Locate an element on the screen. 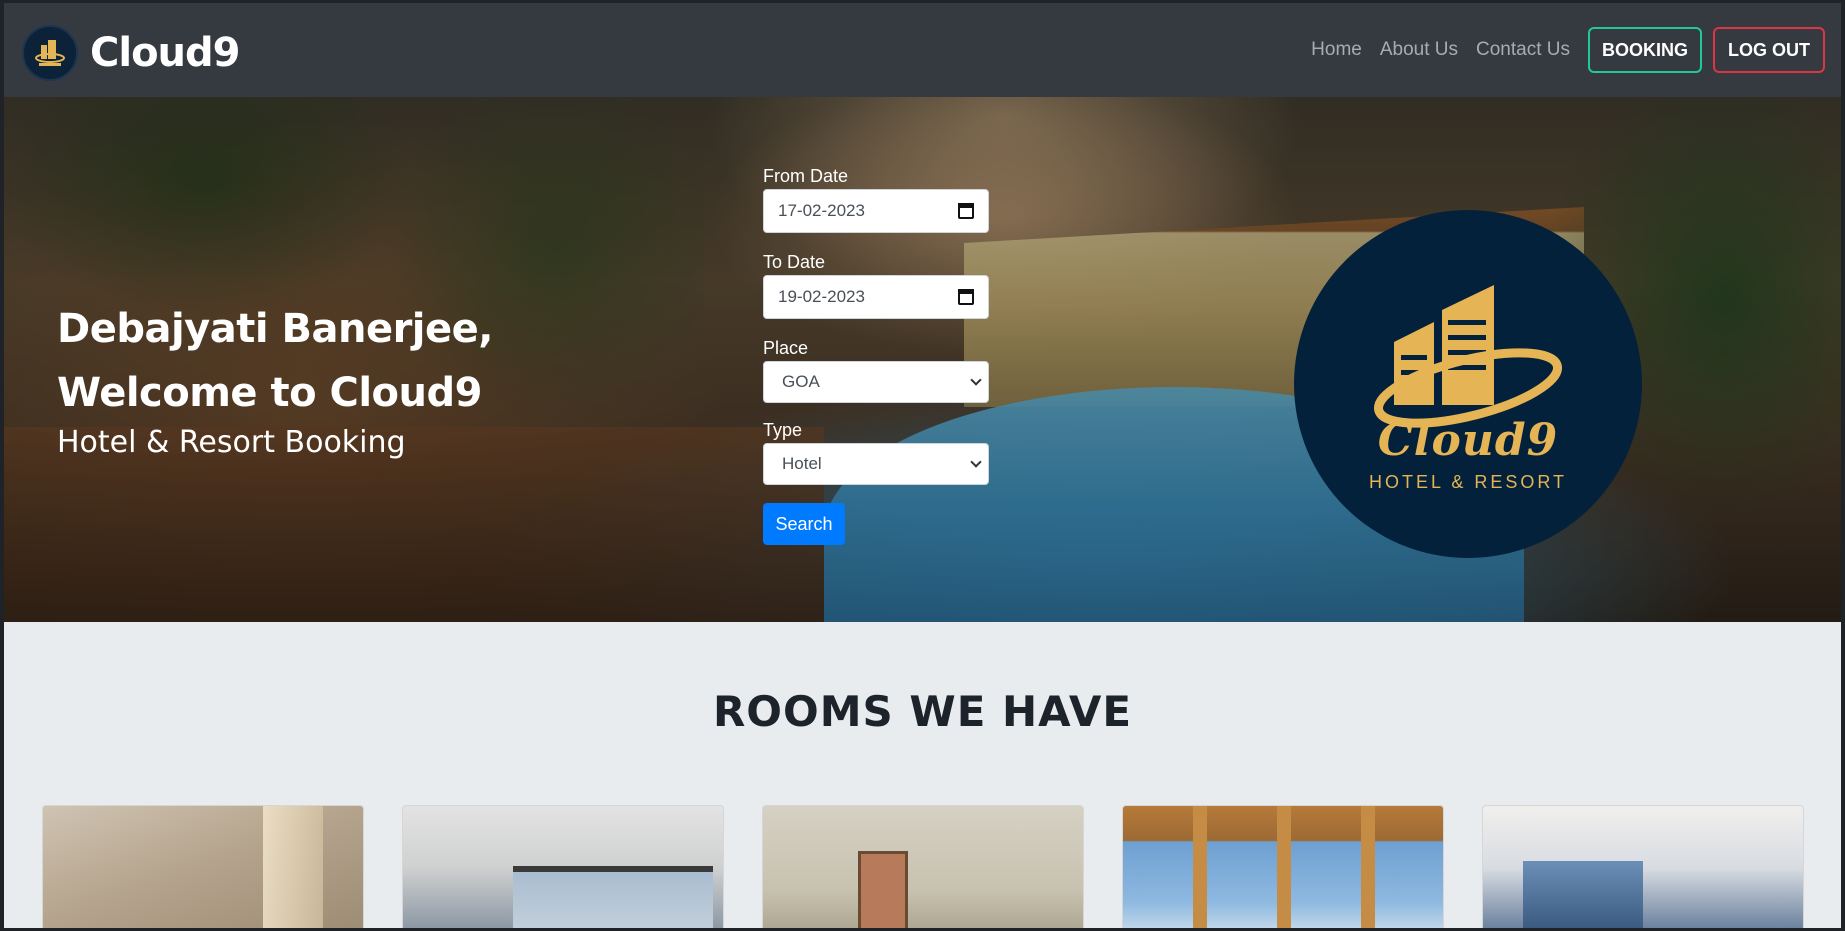 This screenshot has height=931, width=1845. nav-contact-link: Contact Us is located at coordinates (1523, 50).